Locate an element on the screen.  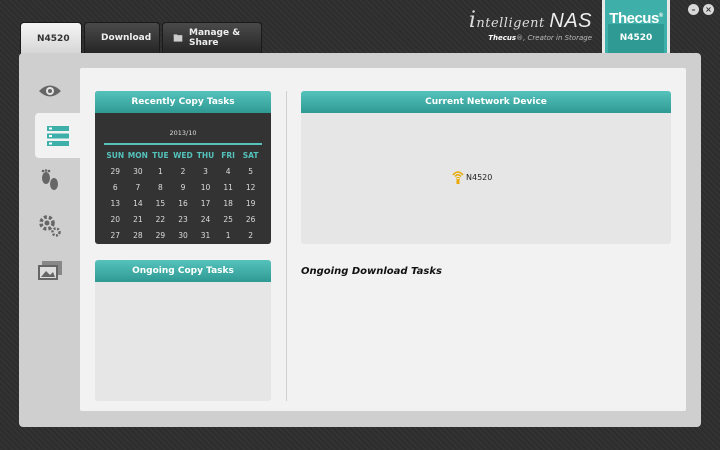
sidebar is located at coordinates (49, 240).